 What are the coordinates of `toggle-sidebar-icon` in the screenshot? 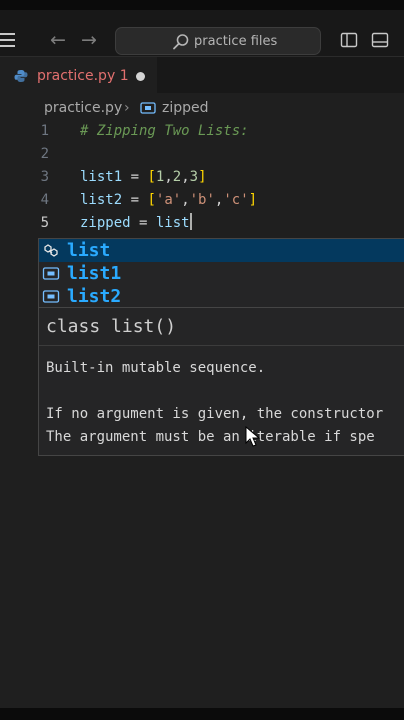 It's located at (349, 40).